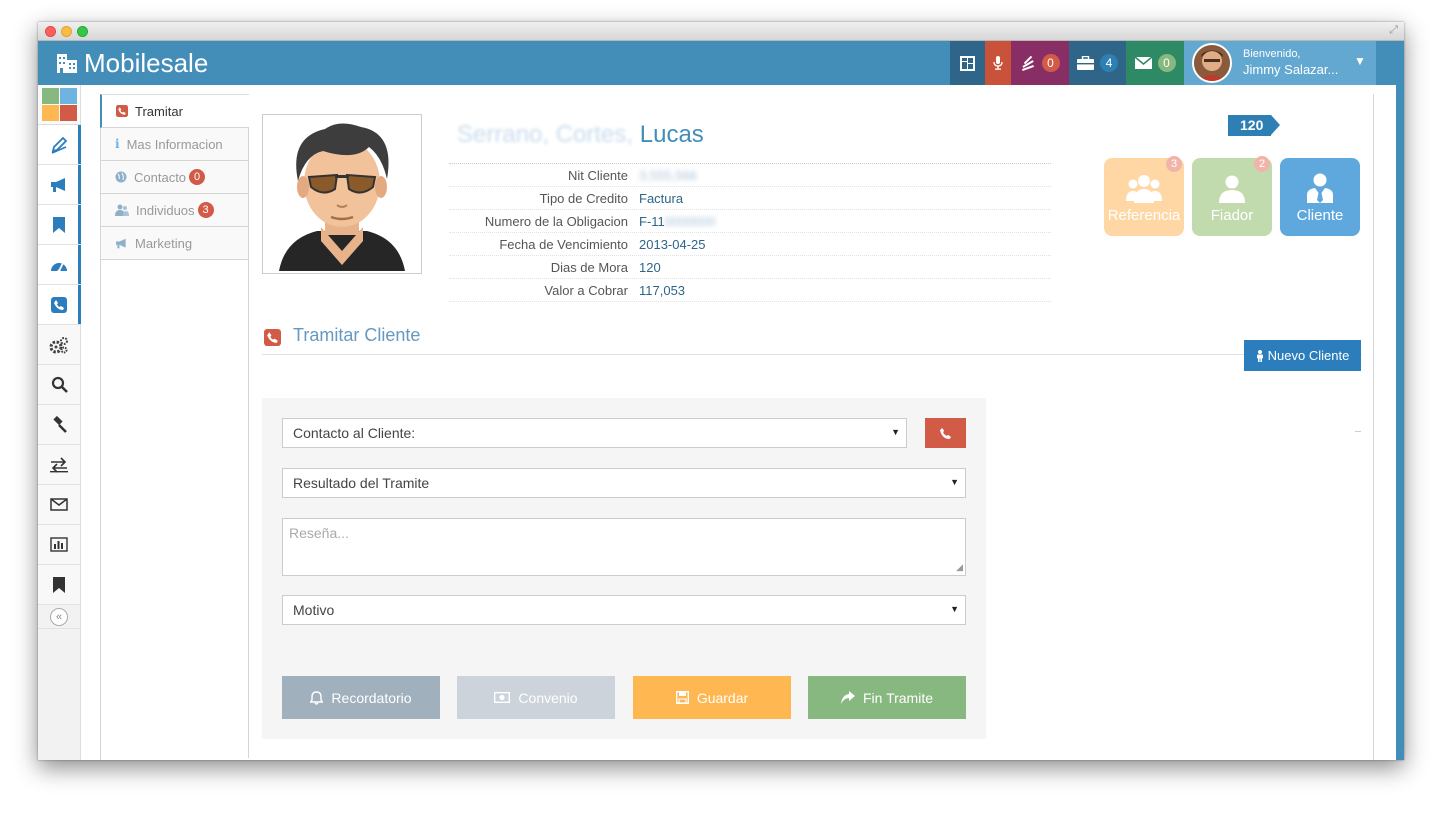  I want to click on referencia-button: 3 Referencia, so click(1144, 196).